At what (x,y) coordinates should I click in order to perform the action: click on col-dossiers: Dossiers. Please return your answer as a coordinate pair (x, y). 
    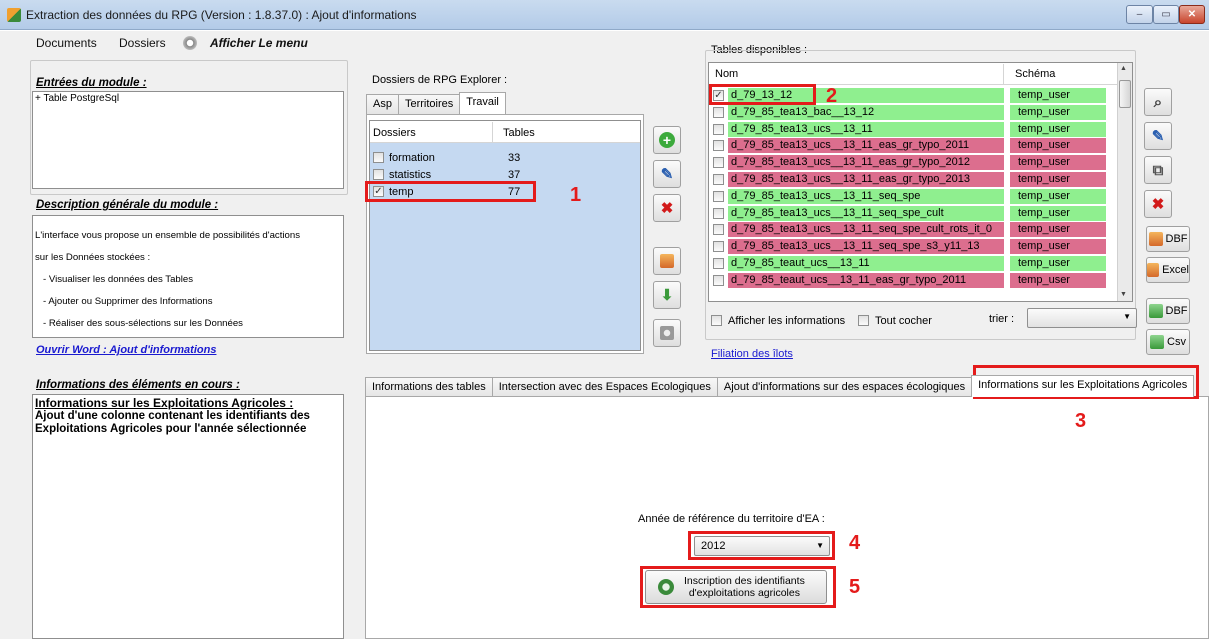
    Looking at the image, I should click on (394, 133).